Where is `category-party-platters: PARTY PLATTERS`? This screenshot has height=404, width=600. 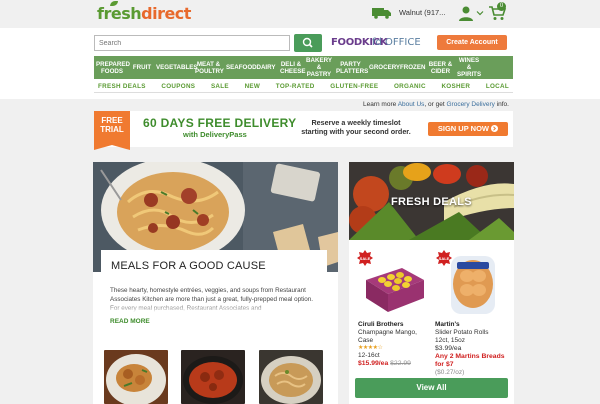 category-party-platters: PARTY PLATTERS is located at coordinates (351, 68).